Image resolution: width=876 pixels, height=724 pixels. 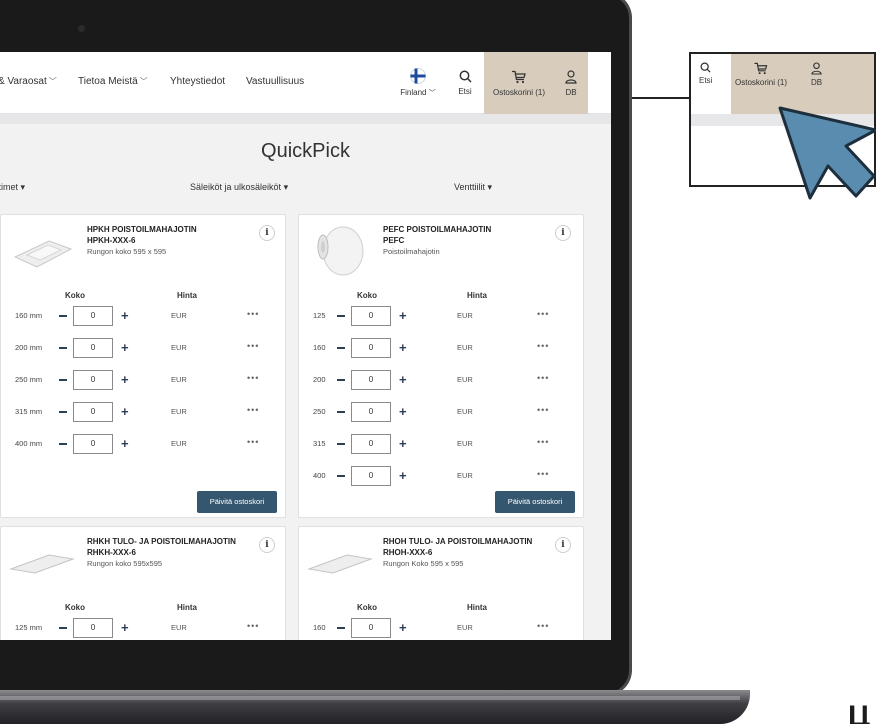 I want to click on size-row: 315 mm 0 + EUR •••, so click(x=145, y=412).